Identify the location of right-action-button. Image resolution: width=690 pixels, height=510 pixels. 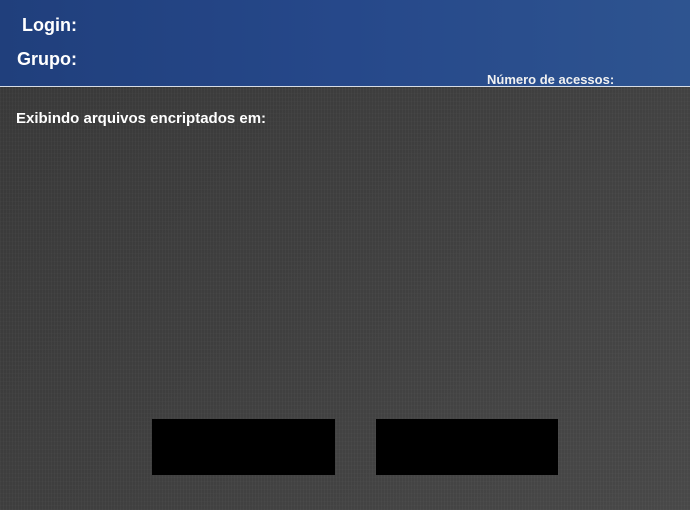
(467, 447).